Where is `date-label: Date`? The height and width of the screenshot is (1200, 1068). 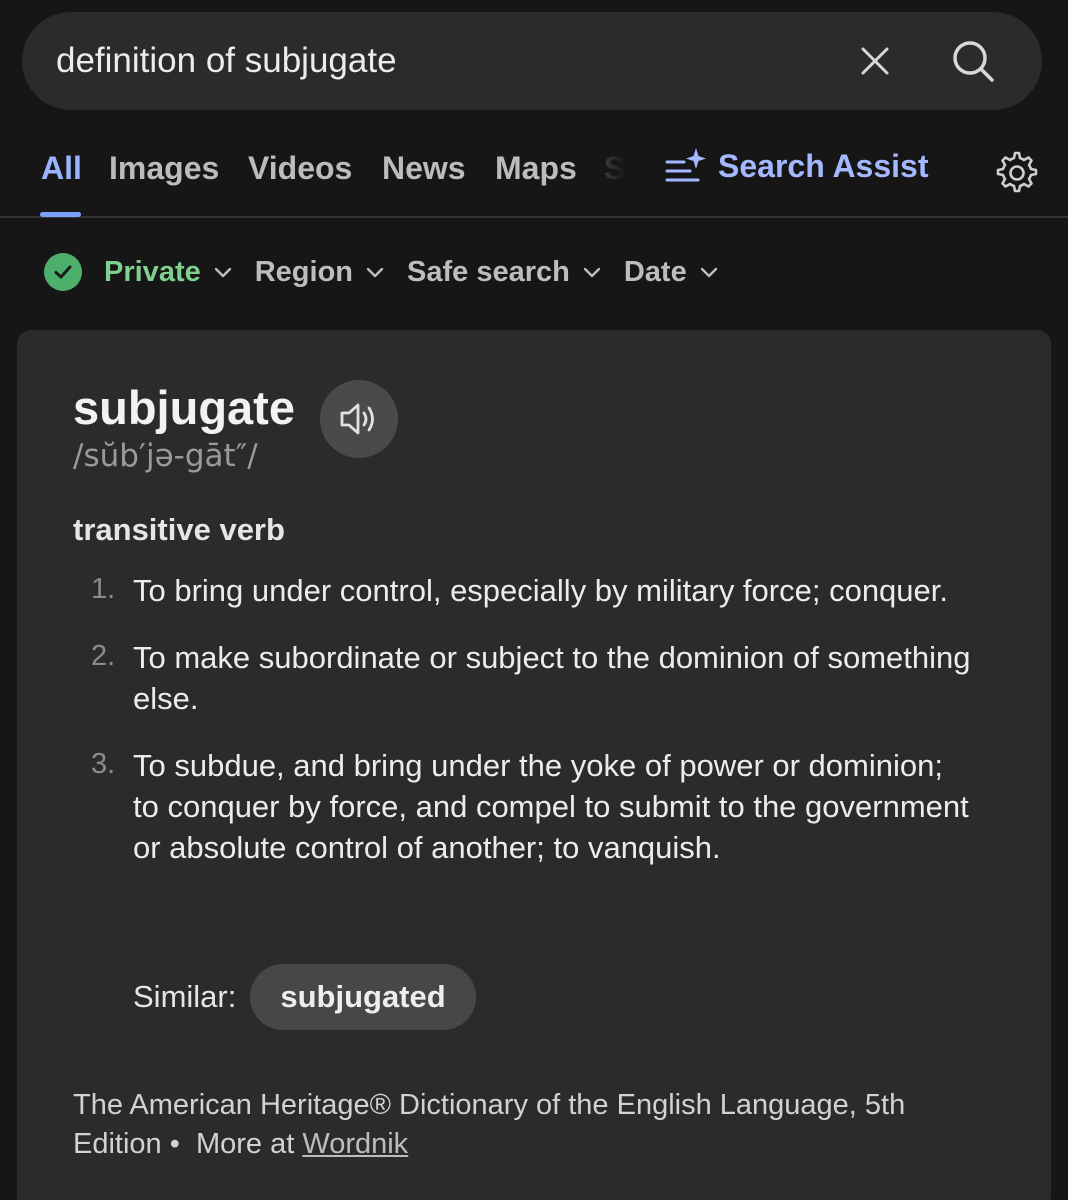 date-label: Date is located at coordinates (655, 271).